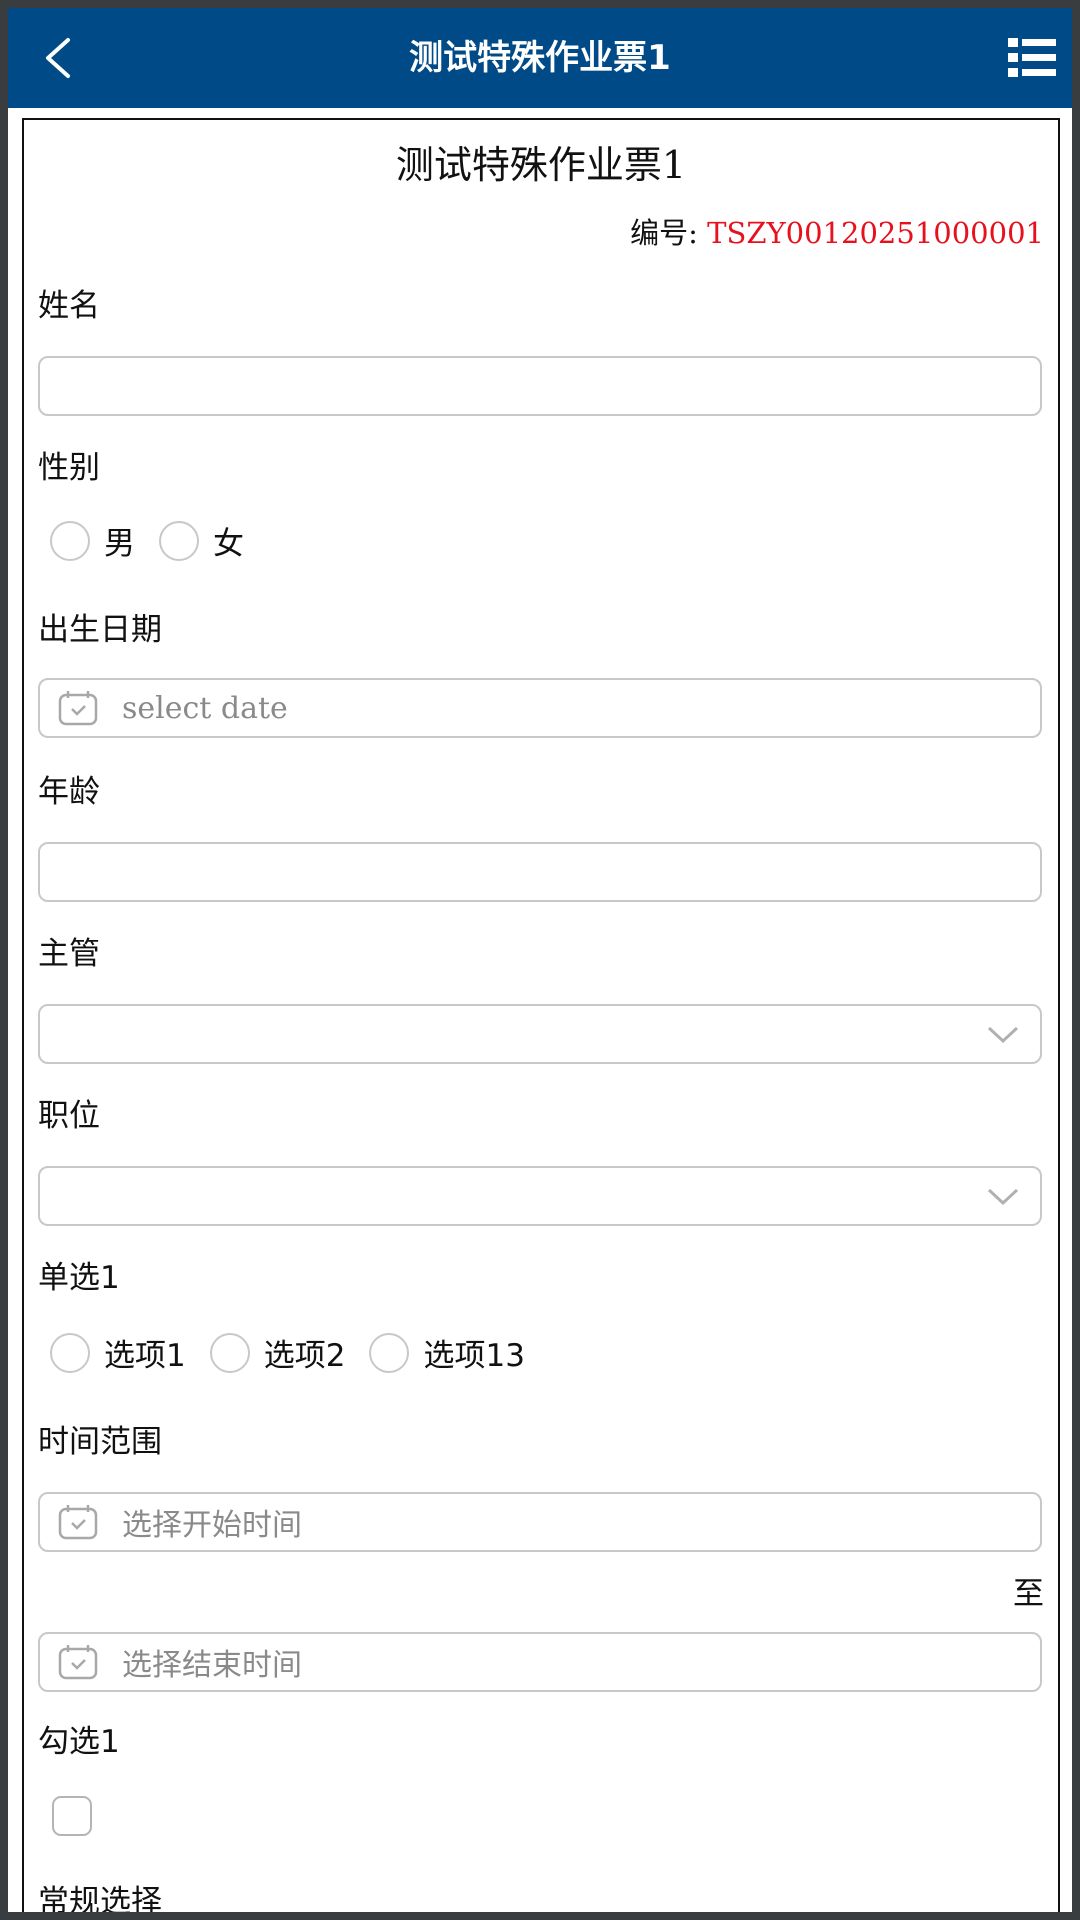  Describe the element at coordinates (474, 1356) in the screenshot. I see `radio-label: 选项13` at that location.